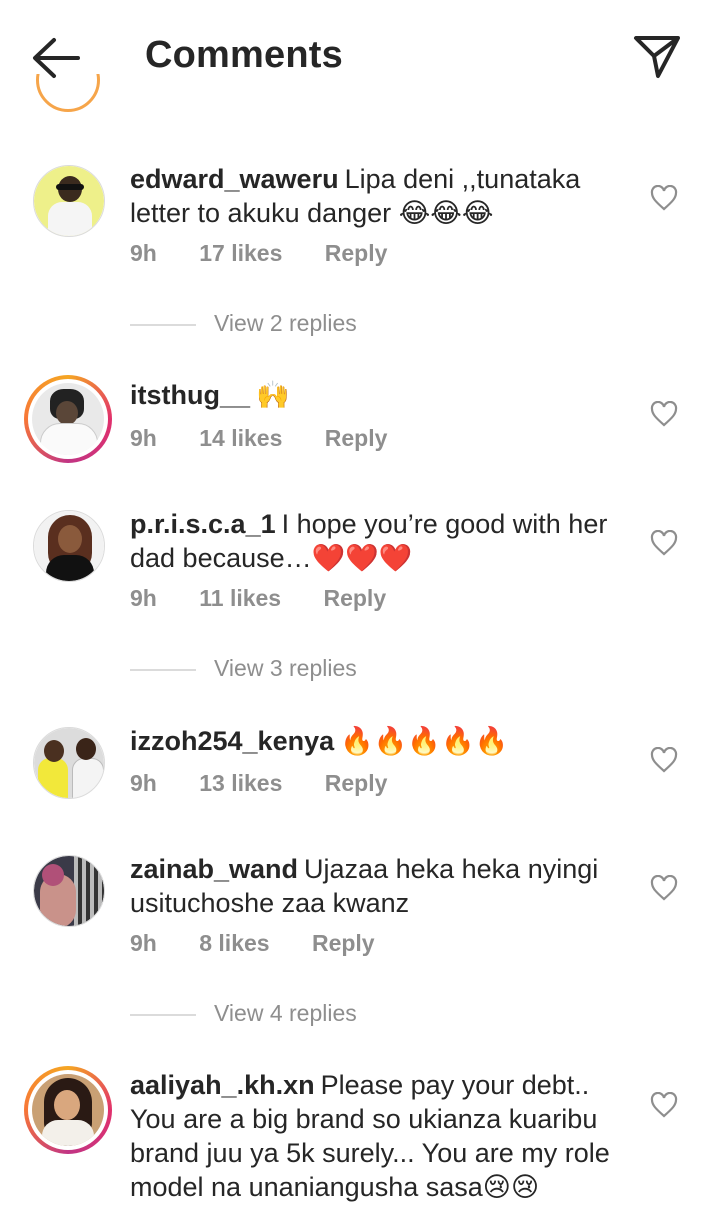  I want to click on raising-hands-emoji: 🙌, so click(273, 395).